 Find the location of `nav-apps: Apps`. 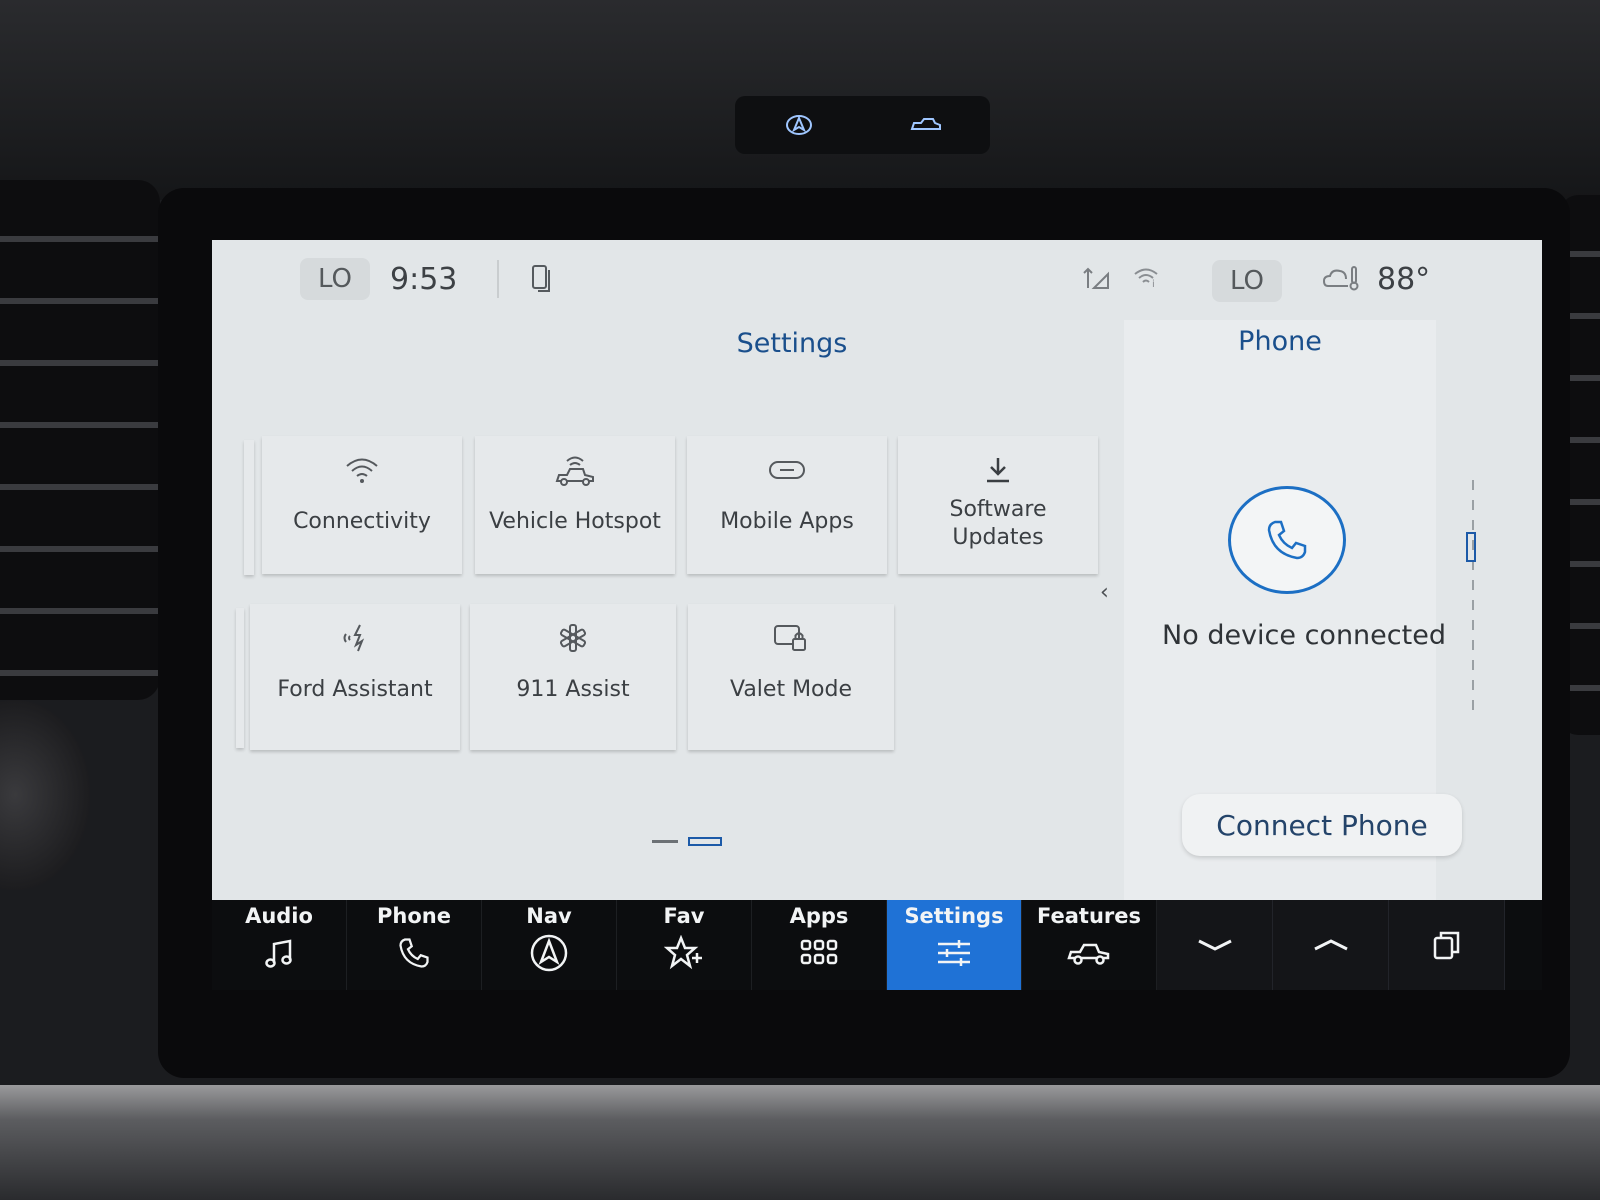

nav-apps: Apps is located at coordinates (819, 945).